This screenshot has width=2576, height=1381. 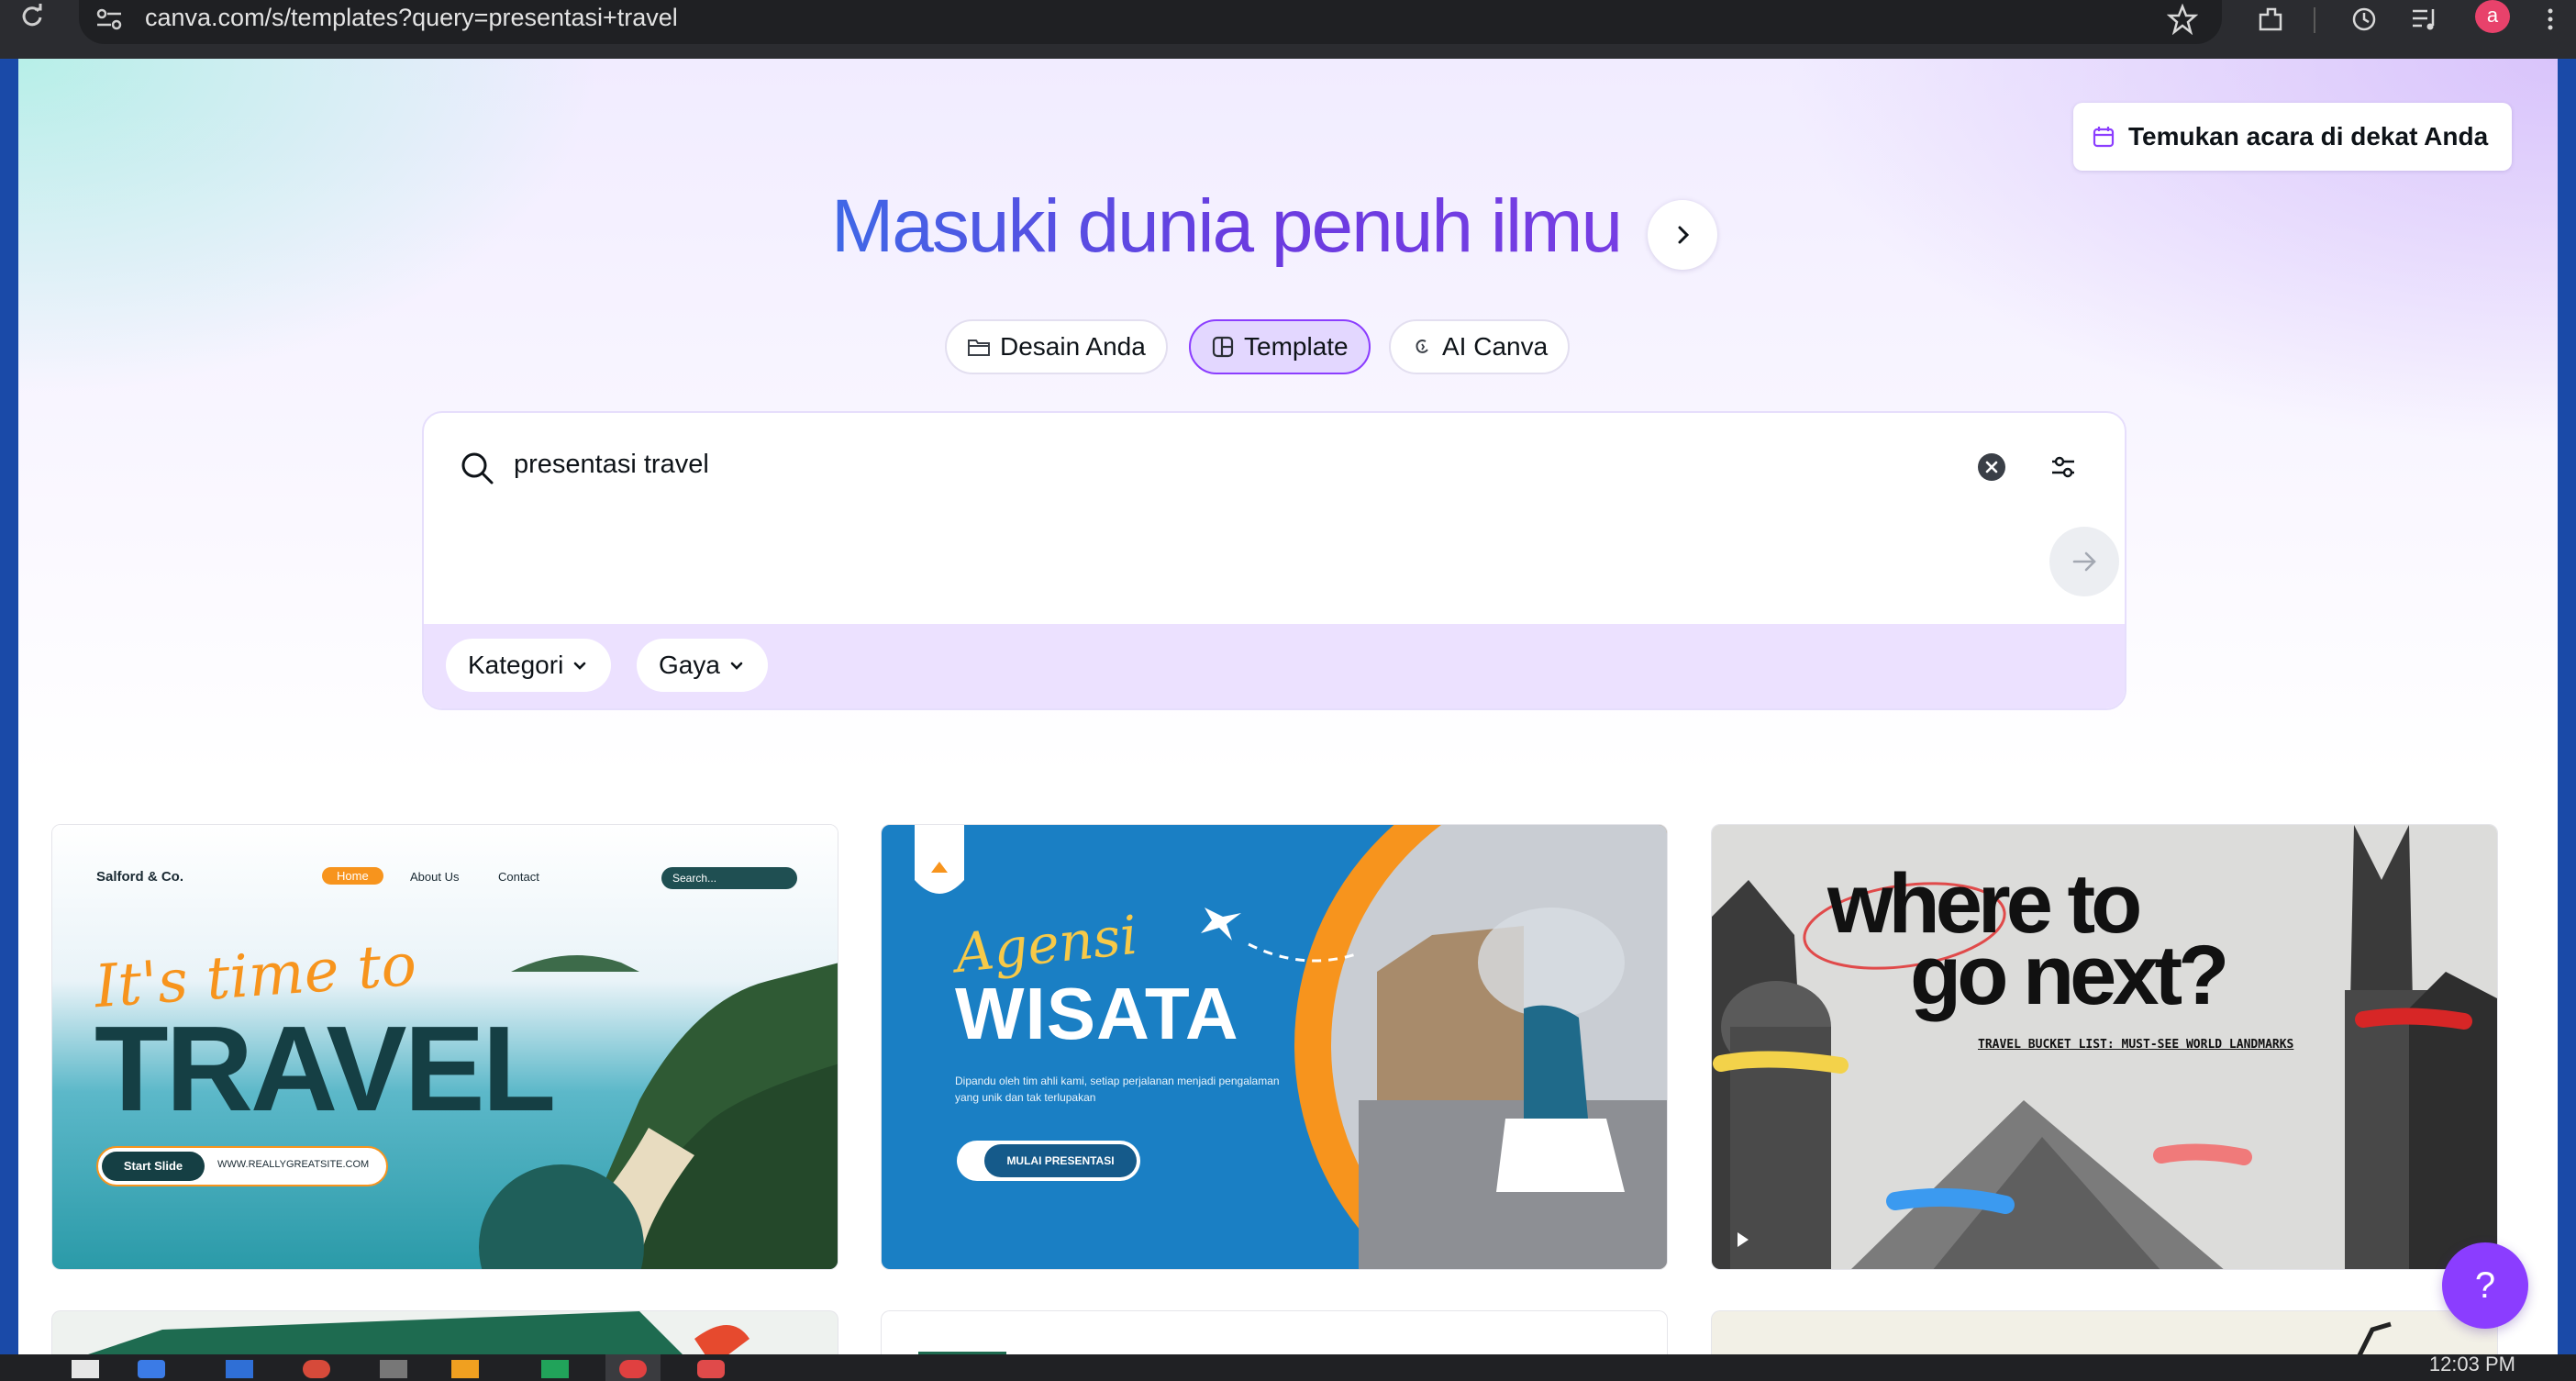 What do you see at coordinates (1060, 1160) in the screenshot?
I see `card-cta-button: MULAI PRESENTASI` at bounding box center [1060, 1160].